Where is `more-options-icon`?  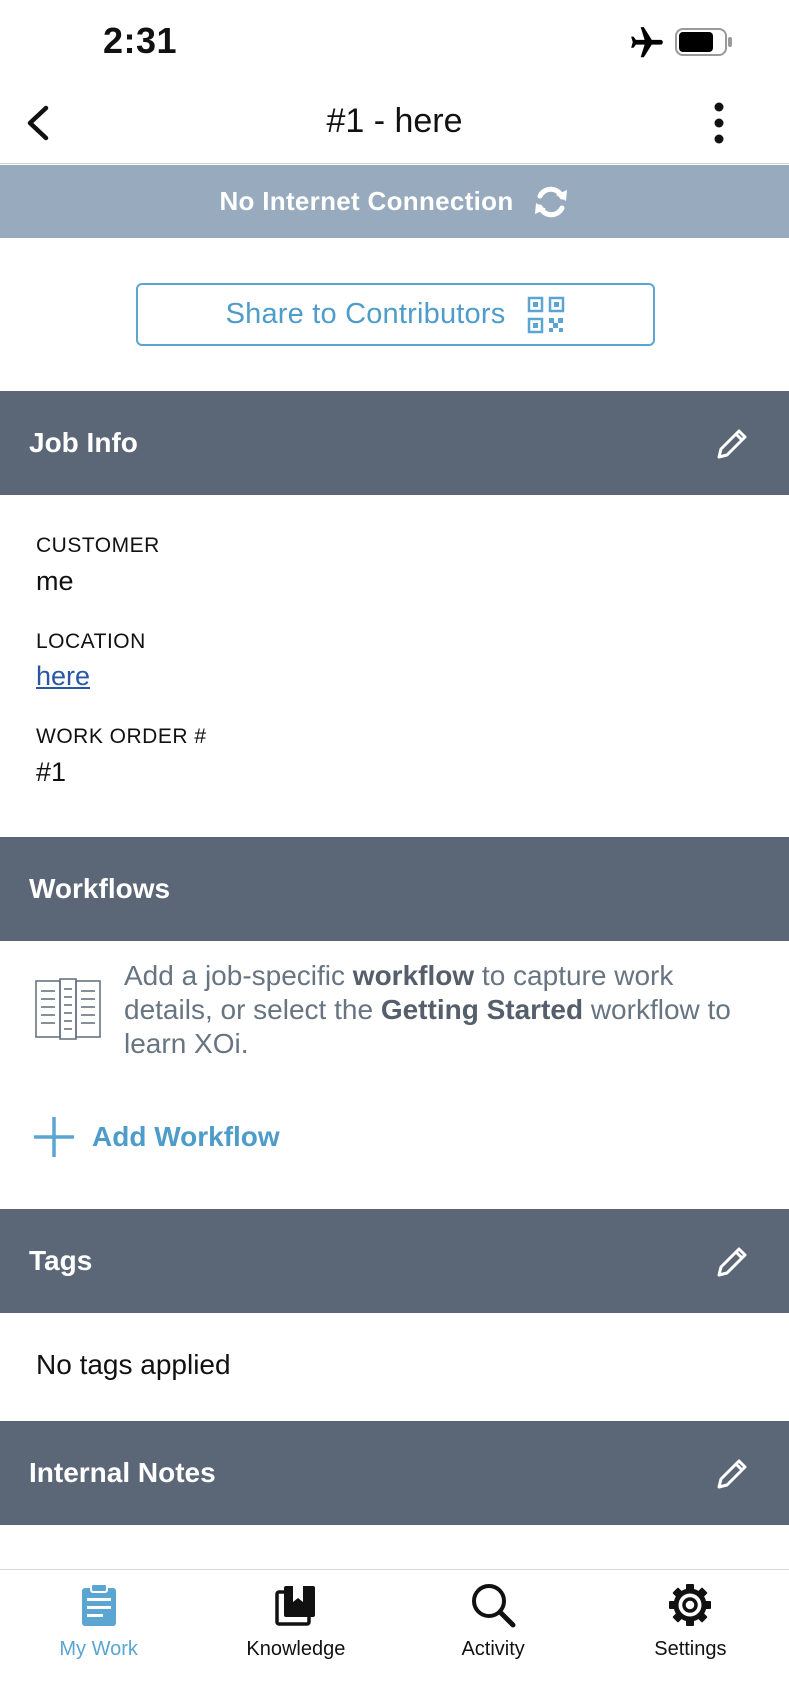 more-options-icon is located at coordinates (719, 123).